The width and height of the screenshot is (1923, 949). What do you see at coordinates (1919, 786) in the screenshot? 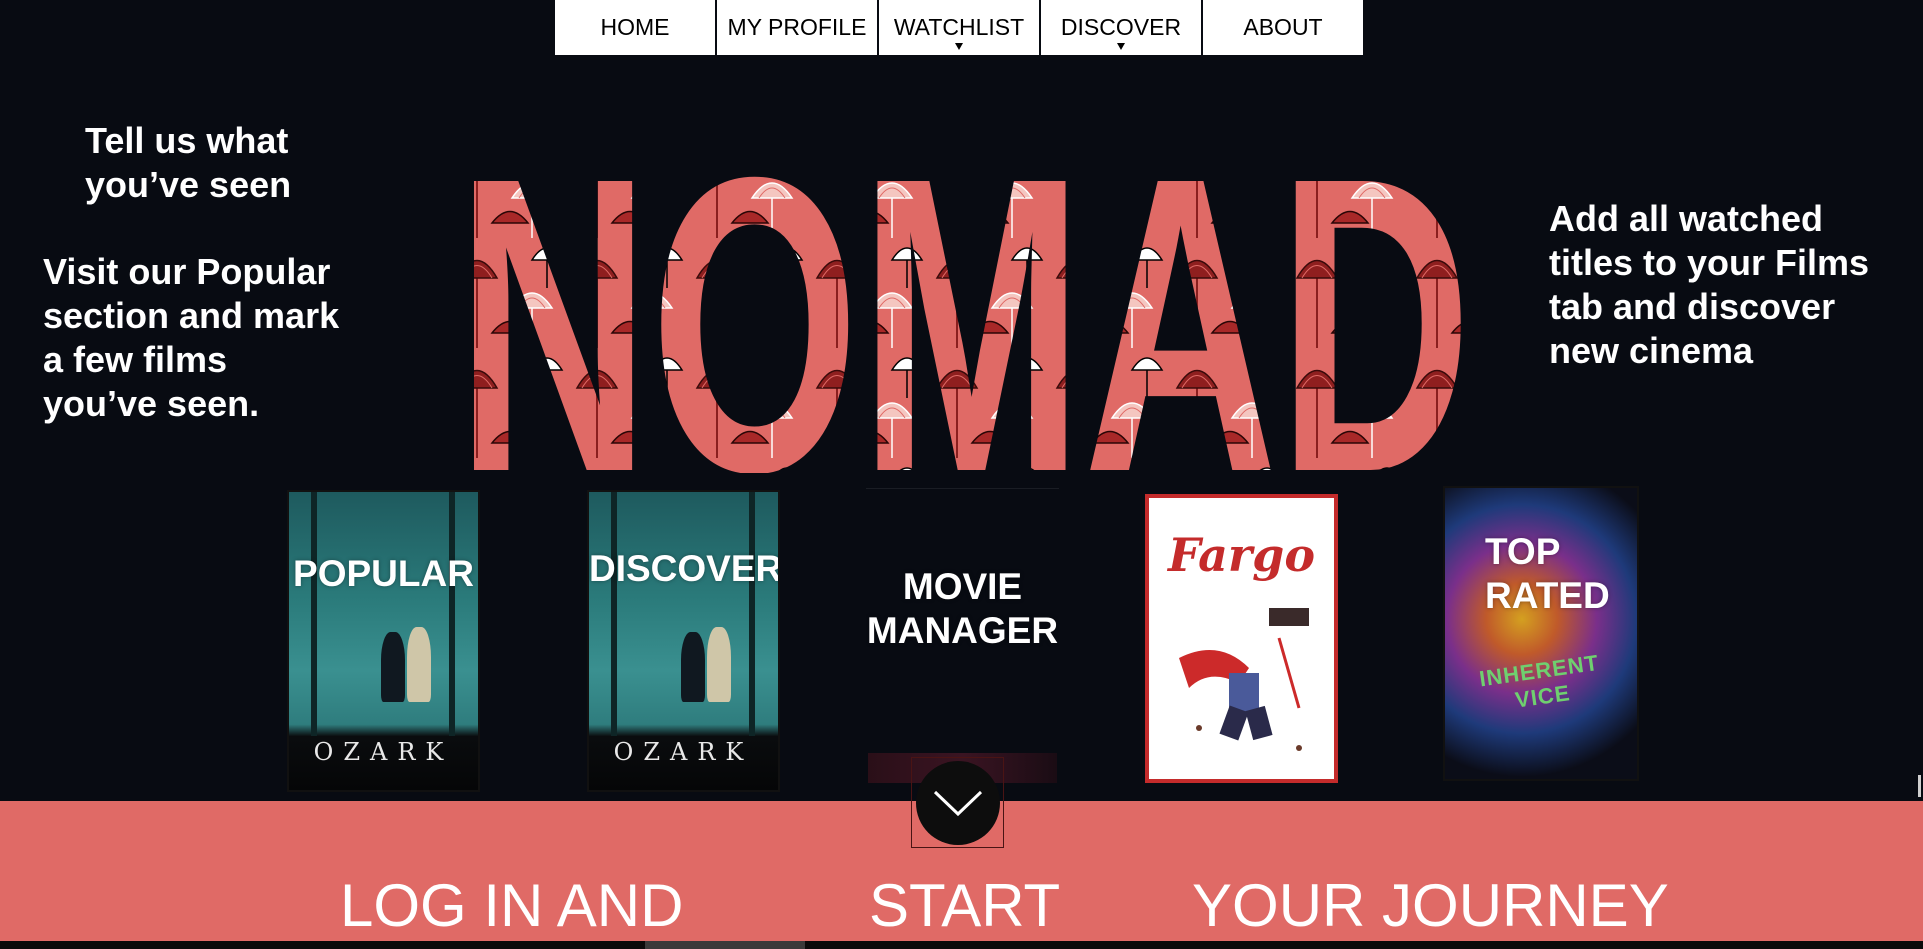
I see `scrollbar-thumb` at bounding box center [1919, 786].